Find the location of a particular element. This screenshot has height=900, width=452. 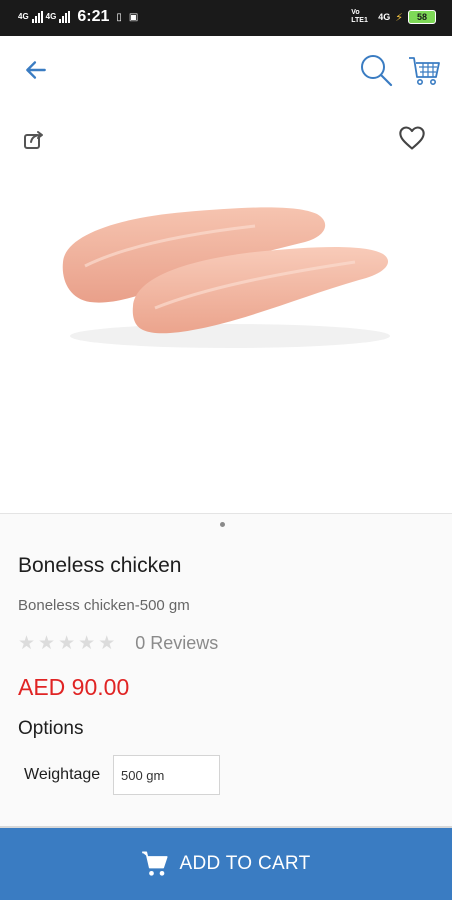

cart-button is located at coordinates (424, 70).